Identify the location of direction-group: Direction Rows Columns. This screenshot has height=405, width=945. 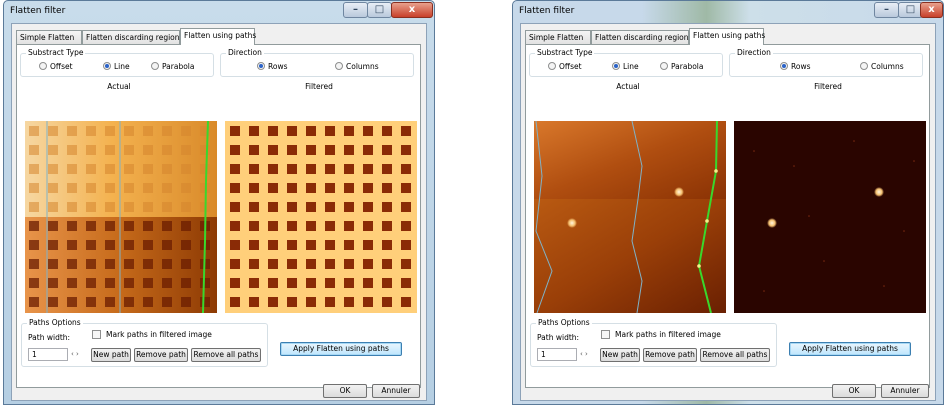
(317, 62).